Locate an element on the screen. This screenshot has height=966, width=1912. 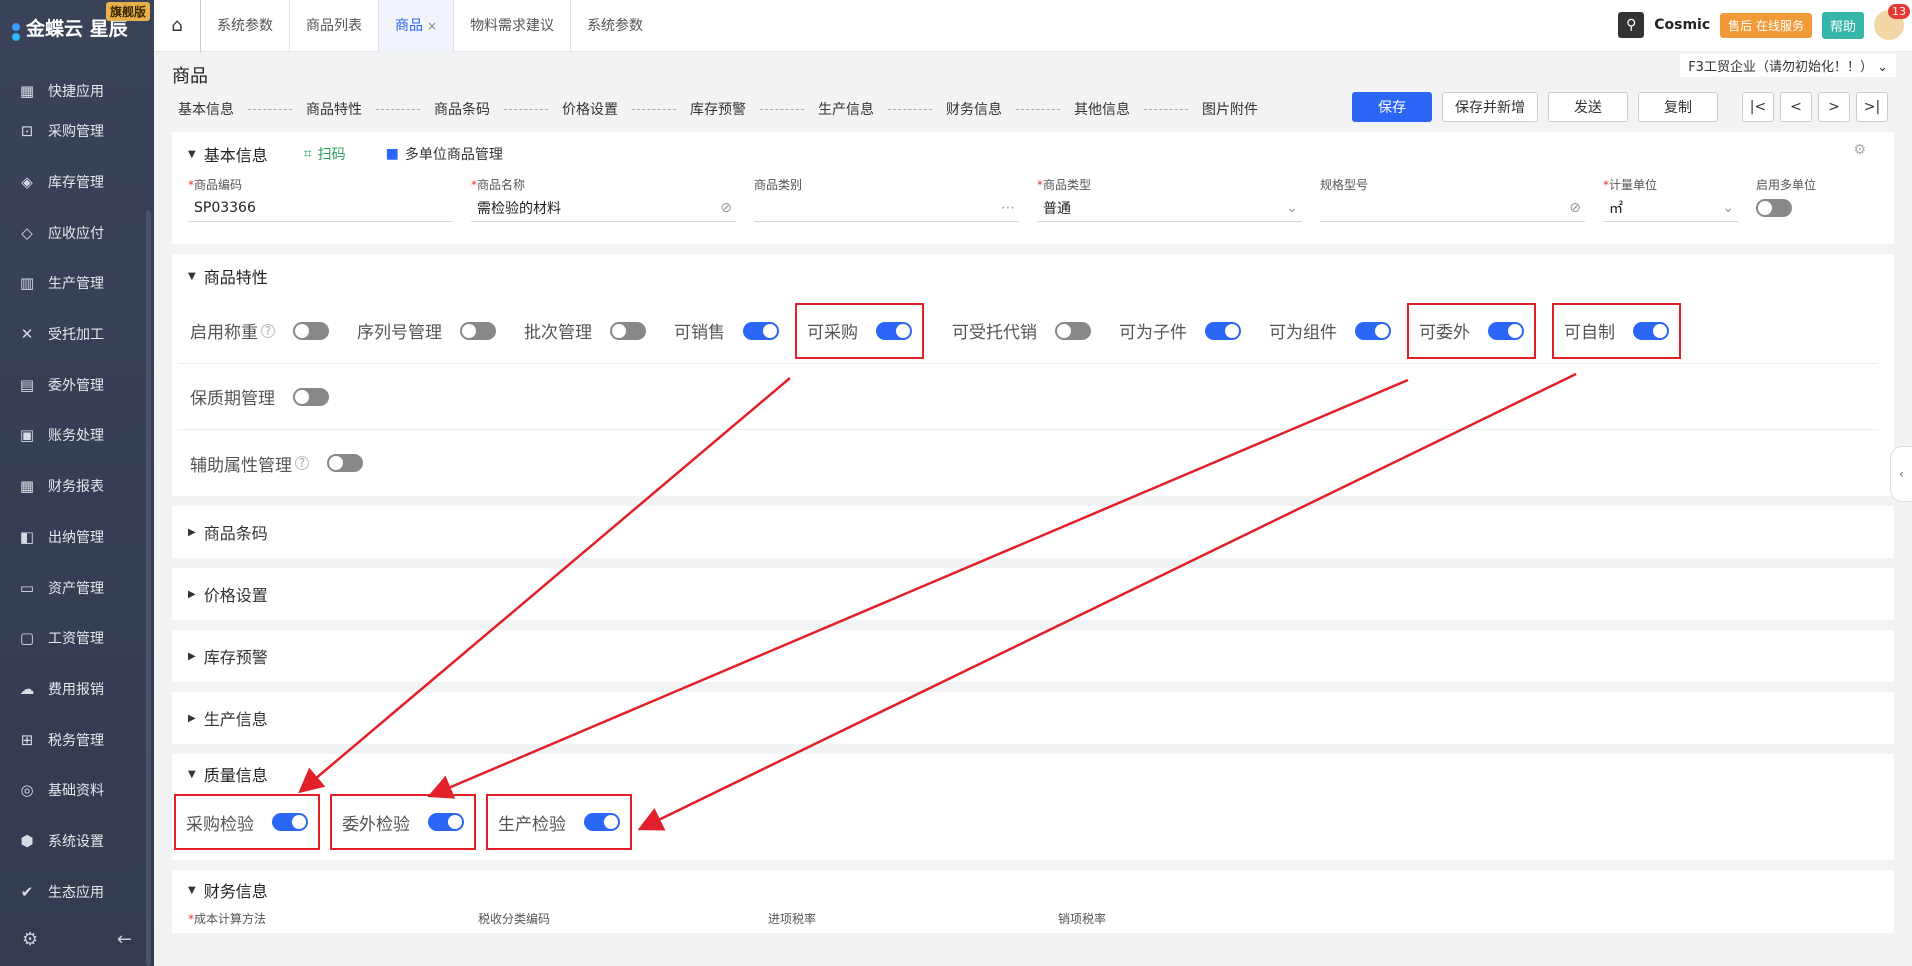
prev-record-icon: < is located at coordinates (1796, 107).